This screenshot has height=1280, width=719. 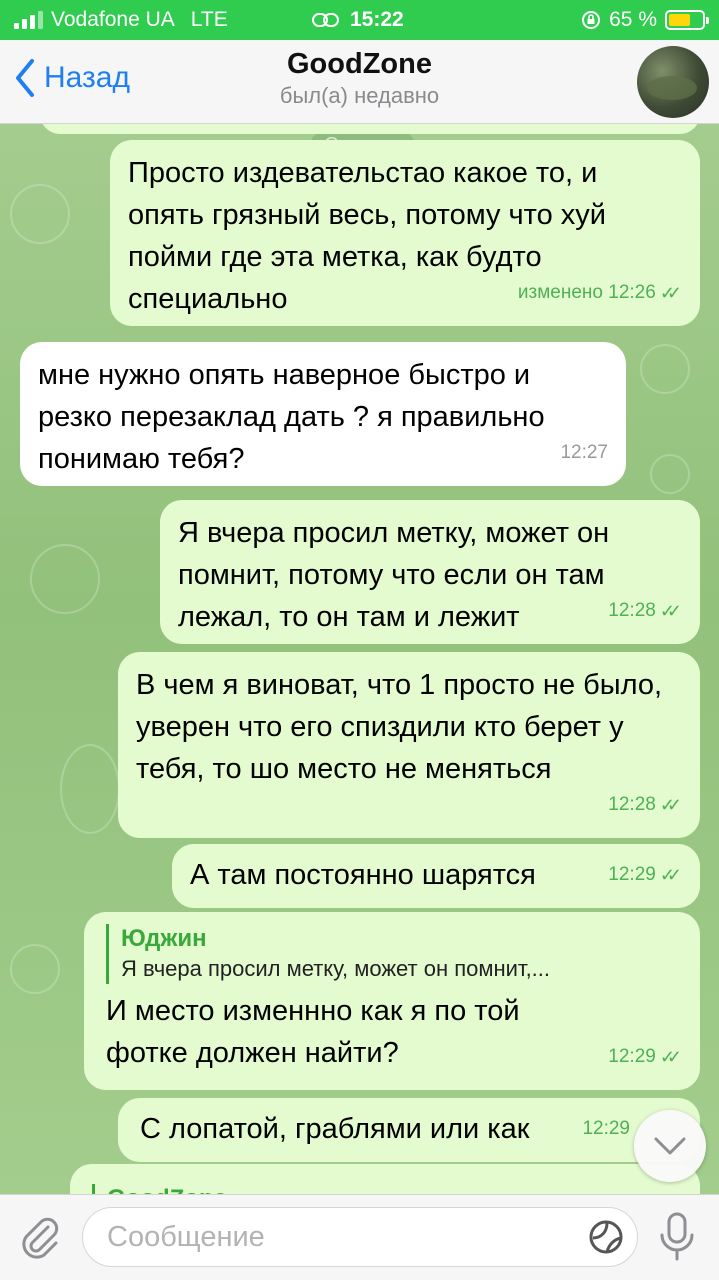 I want to click on sticker-button, so click(x=606, y=1239).